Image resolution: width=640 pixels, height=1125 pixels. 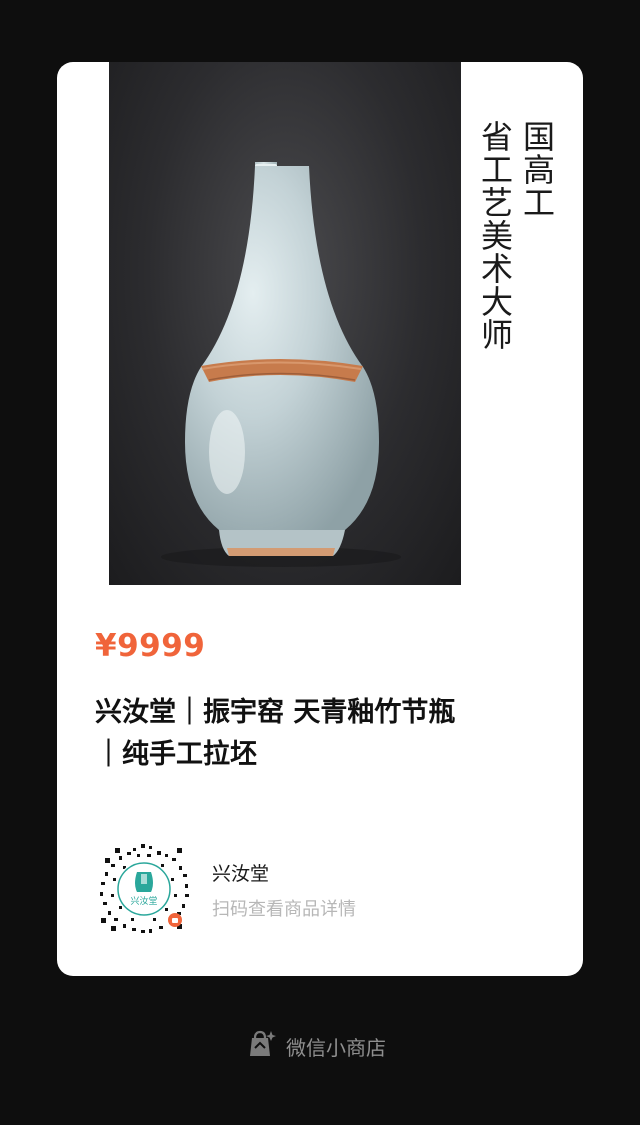 I want to click on vertical-caption: 国高工 省工艺美术大师, so click(x=516, y=235).